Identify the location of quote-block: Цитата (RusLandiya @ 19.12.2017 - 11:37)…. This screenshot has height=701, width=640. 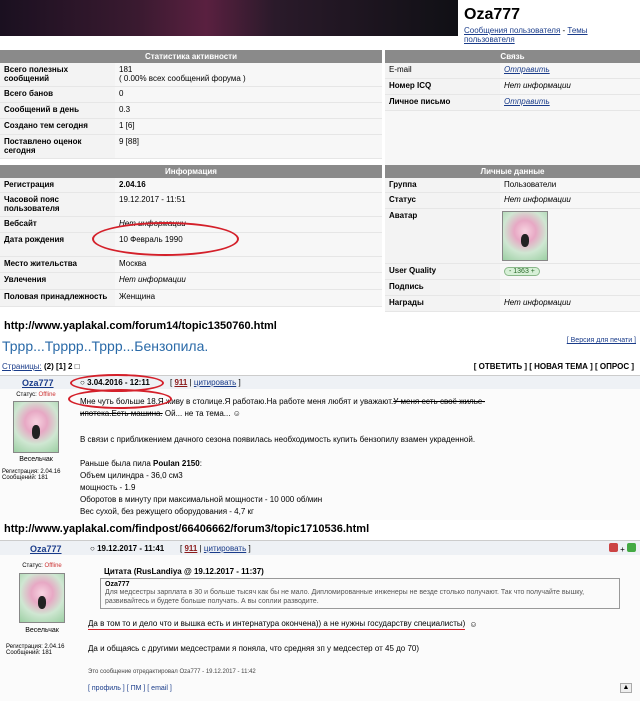
(360, 588).